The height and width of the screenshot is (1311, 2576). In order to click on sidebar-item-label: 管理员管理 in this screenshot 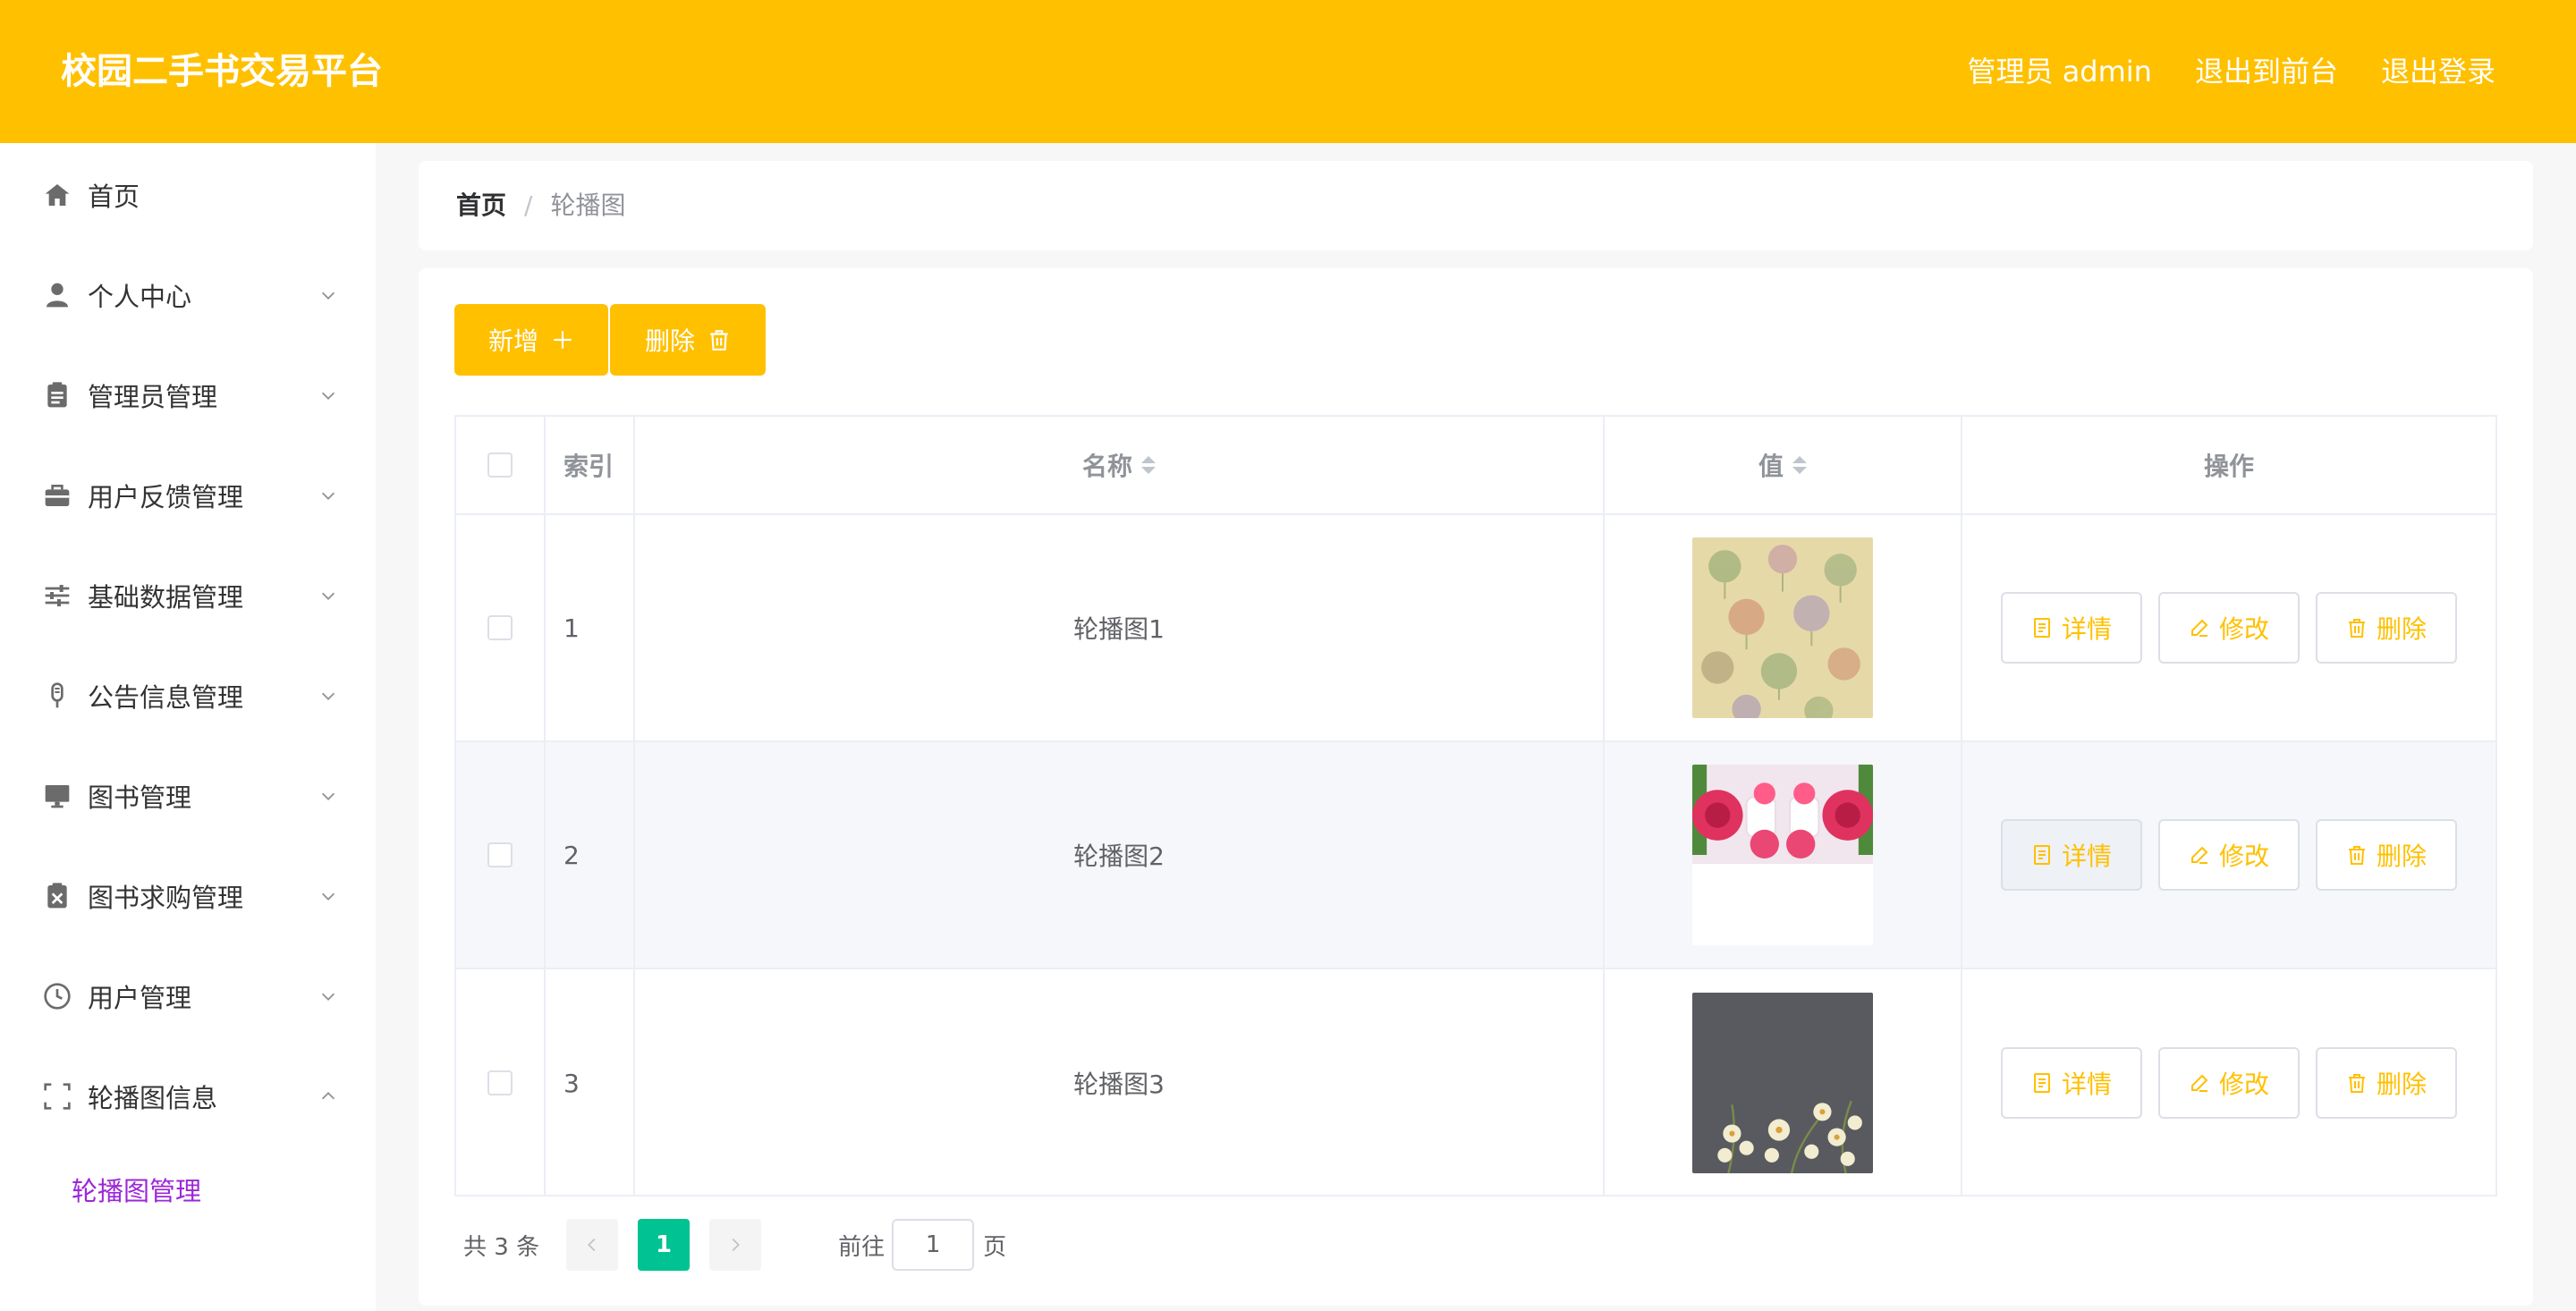, I will do `click(153, 397)`.